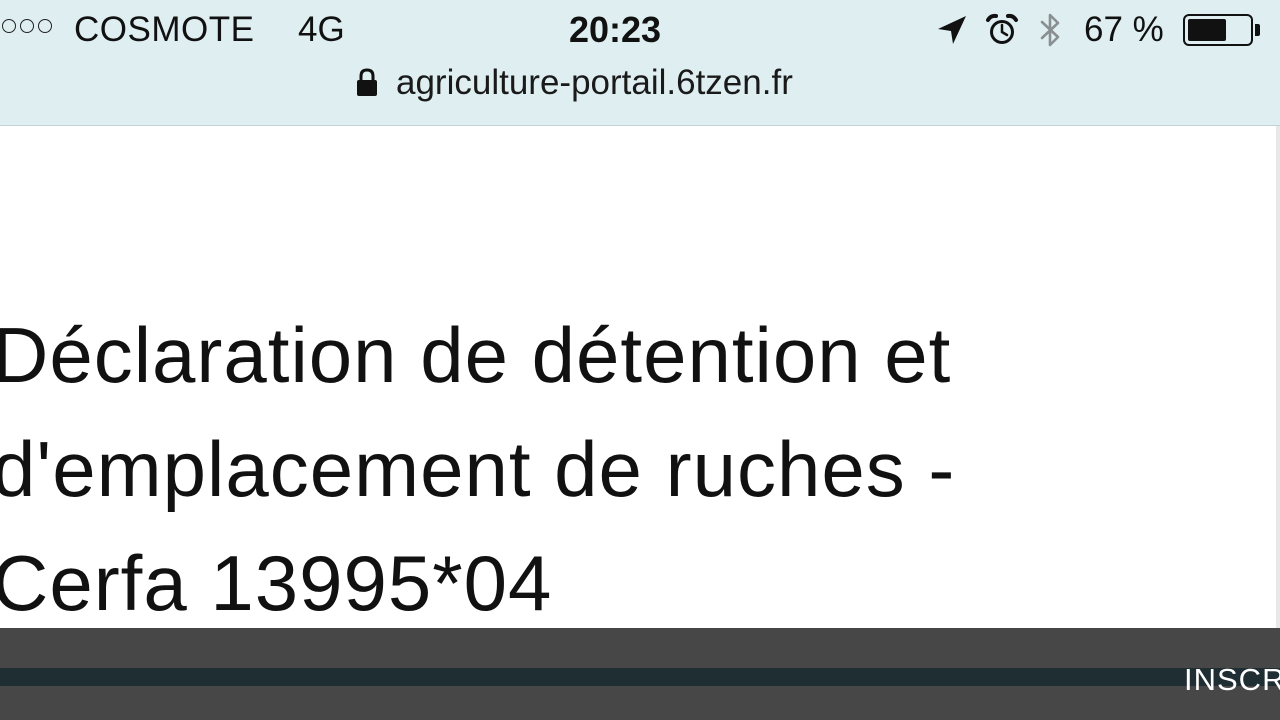 Image resolution: width=1280 pixels, height=720 pixels. I want to click on signal-strength-icon, so click(27, 29).